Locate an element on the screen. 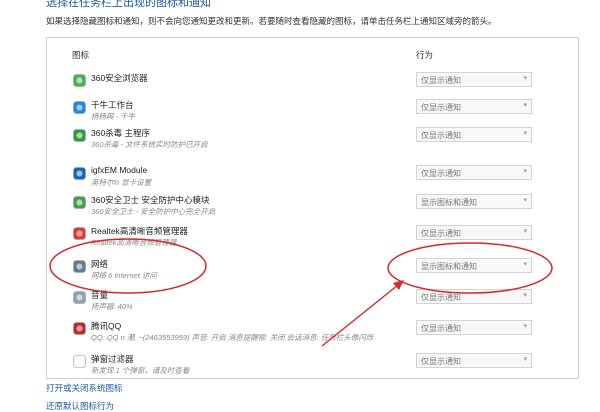 This screenshot has width=600, height=412. row-description: 新发现 1 个弹窗，请及时查看 is located at coordinates (140, 370).